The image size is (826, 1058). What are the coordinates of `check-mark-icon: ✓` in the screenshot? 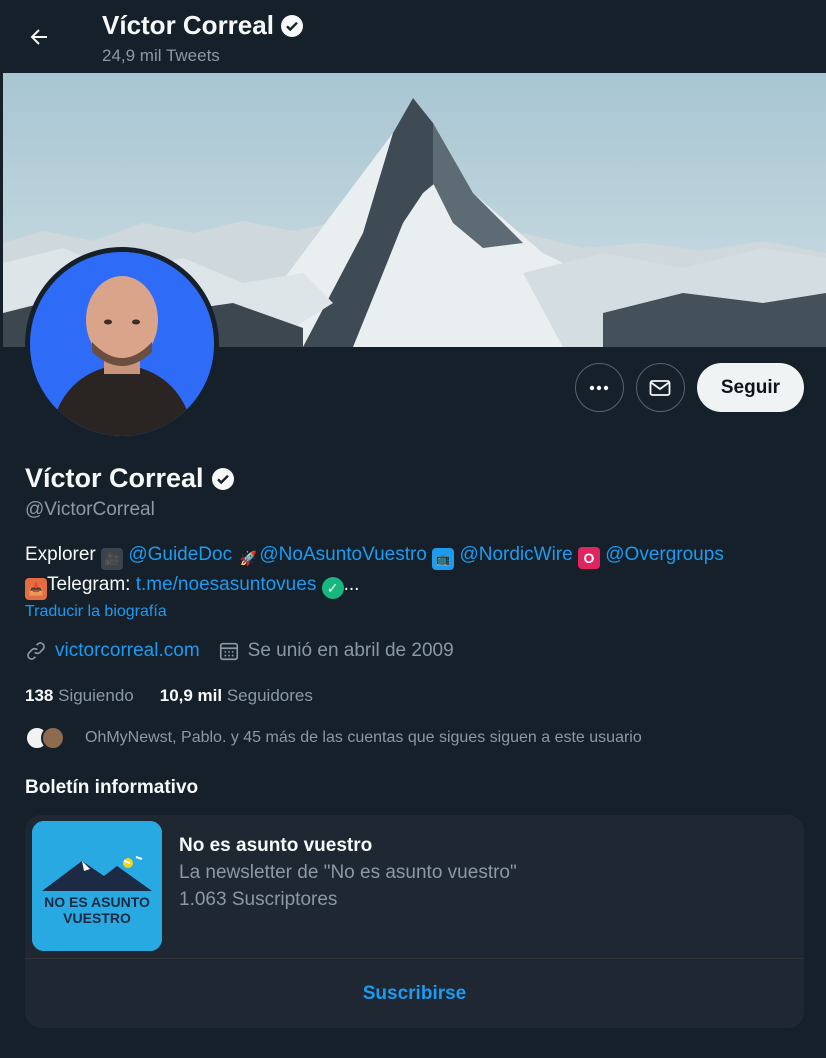 It's located at (332, 588).